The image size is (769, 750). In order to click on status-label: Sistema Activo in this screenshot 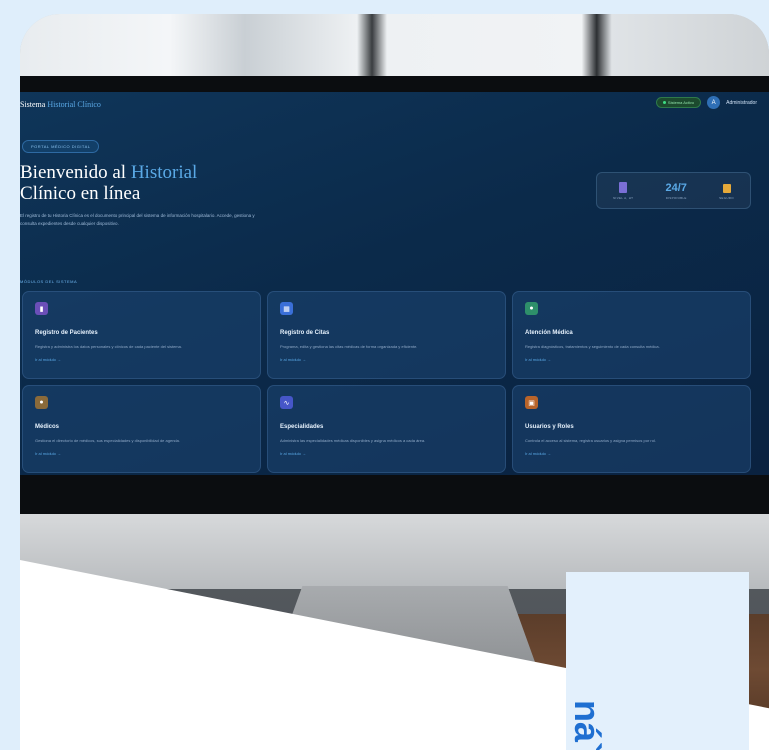, I will do `click(681, 102)`.